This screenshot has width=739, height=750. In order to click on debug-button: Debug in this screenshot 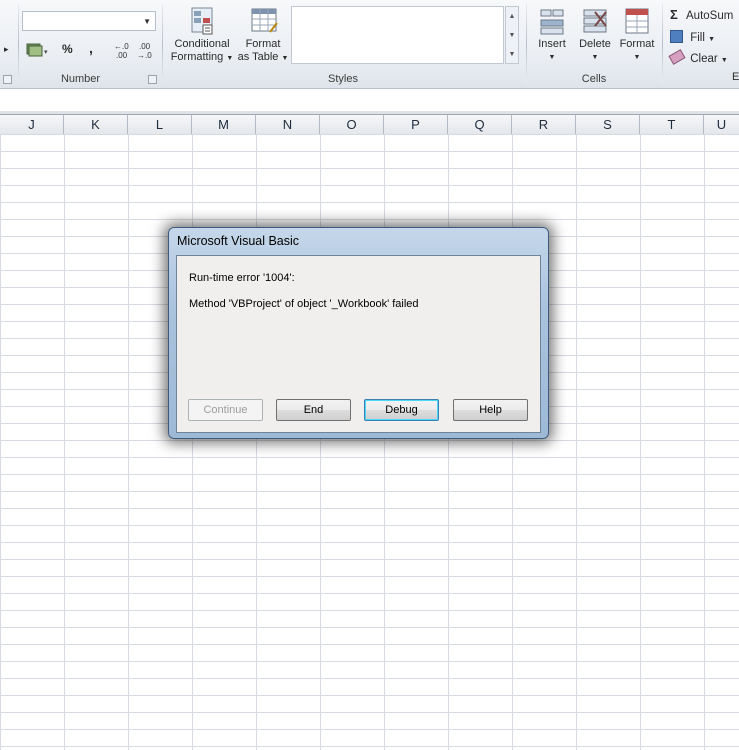, I will do `click(401, 410)`.